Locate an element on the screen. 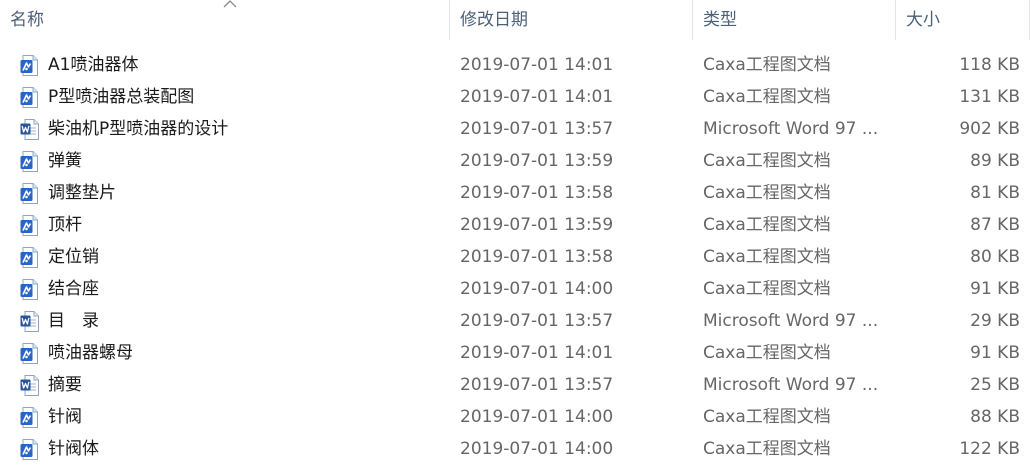  file-size: 88 KB is located at coordinates (995, 417).